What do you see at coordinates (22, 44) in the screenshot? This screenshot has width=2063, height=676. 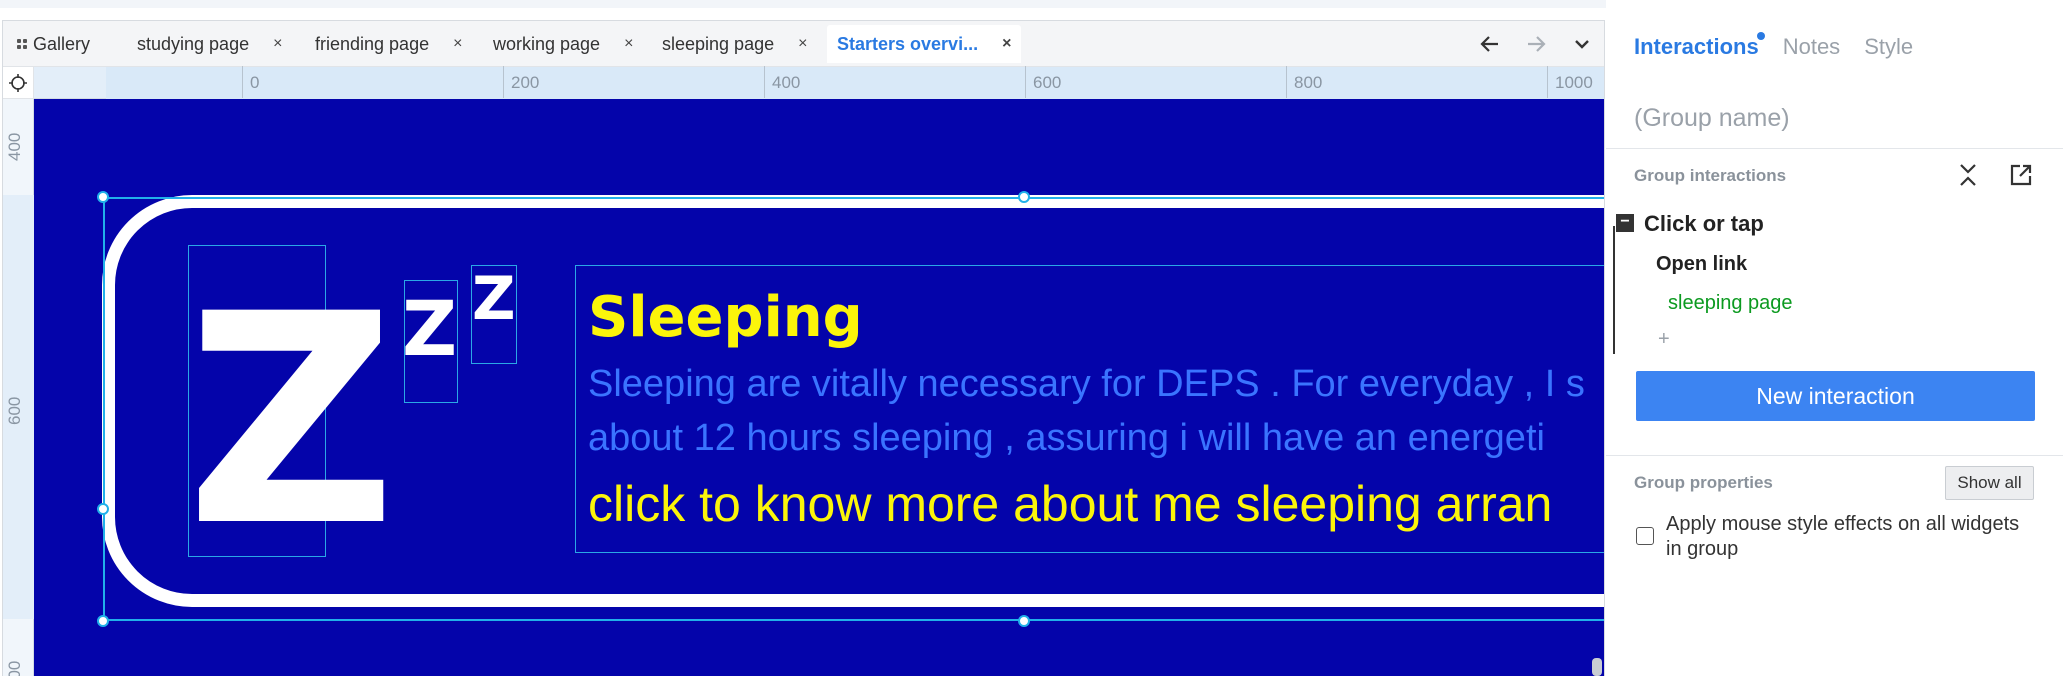 I see `grid-icon` at bounding box center [22, 44].